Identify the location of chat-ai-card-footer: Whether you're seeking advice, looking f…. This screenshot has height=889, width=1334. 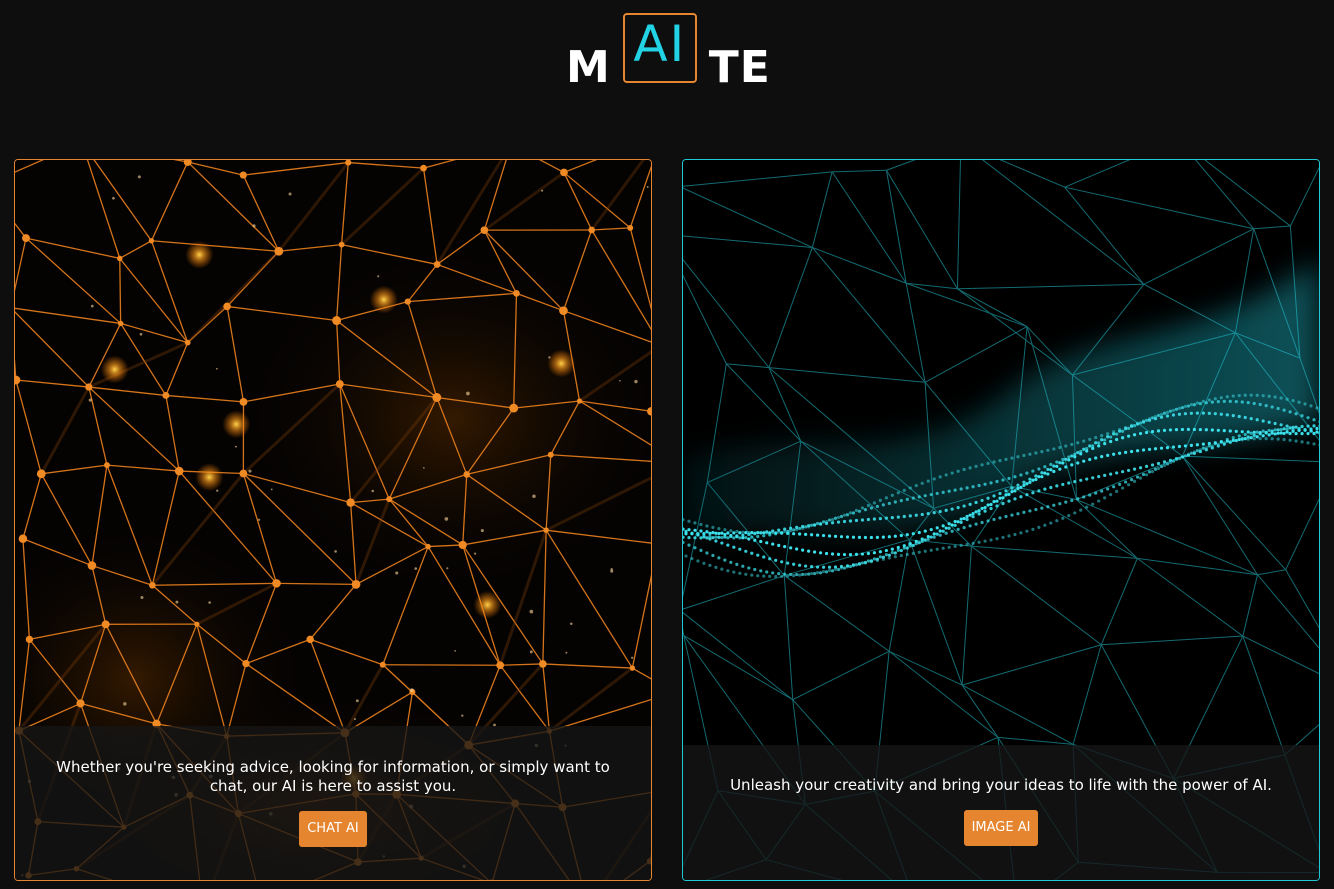
(333, 803).